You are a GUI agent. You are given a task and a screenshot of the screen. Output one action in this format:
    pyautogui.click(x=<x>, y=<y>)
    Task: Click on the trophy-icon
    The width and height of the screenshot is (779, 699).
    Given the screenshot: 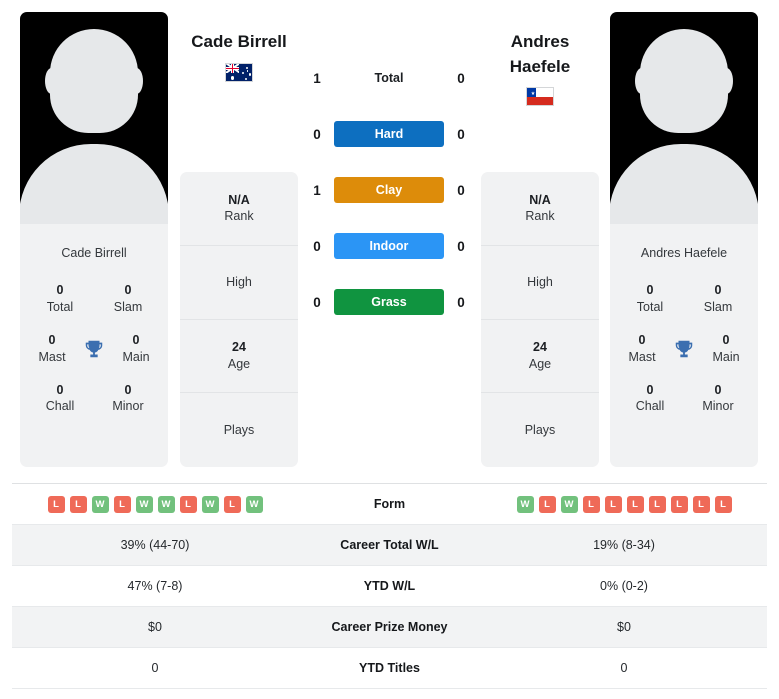 What is the action you would take?
    pyautogui.click(x=94, y=349)
    